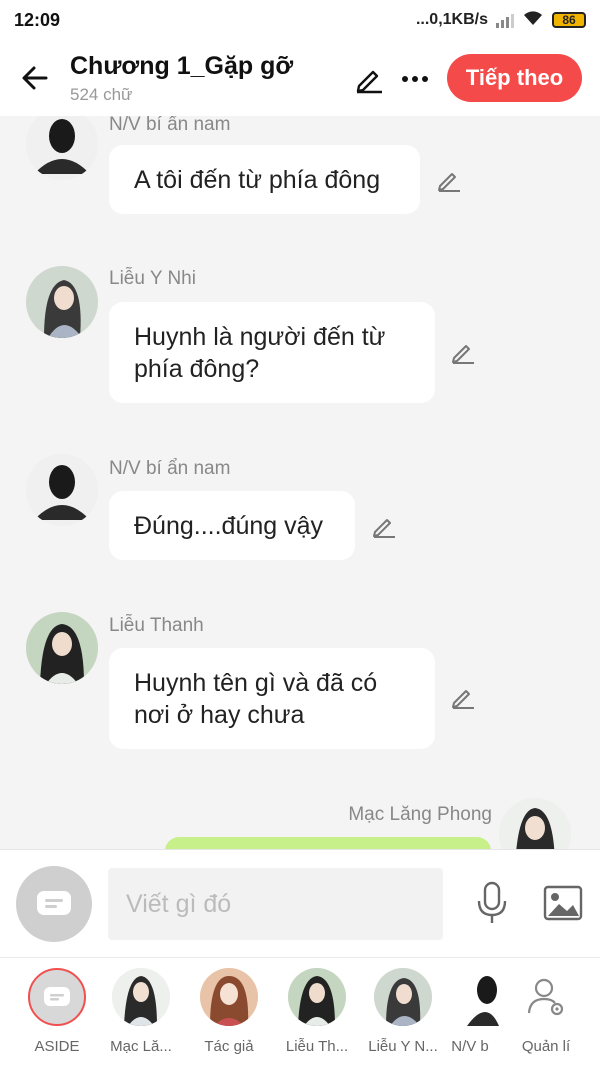 Image resolution: width=600 pixels, height=1067 pixels. What do you see at coordinates (569, 20) in the screenshot?
I see `battery-icon: 86` at bounding box center [569, 20].